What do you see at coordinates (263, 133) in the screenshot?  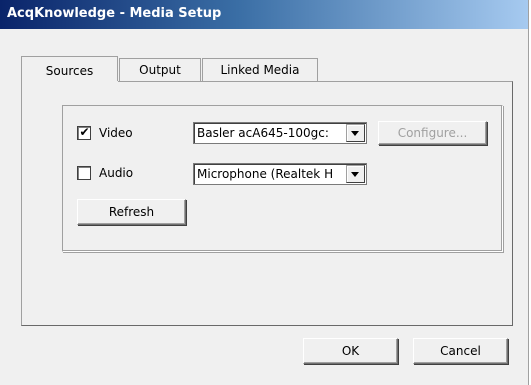 I see `video-device-value: Basler acA645-100gc:` at bounding box center [263, 133].